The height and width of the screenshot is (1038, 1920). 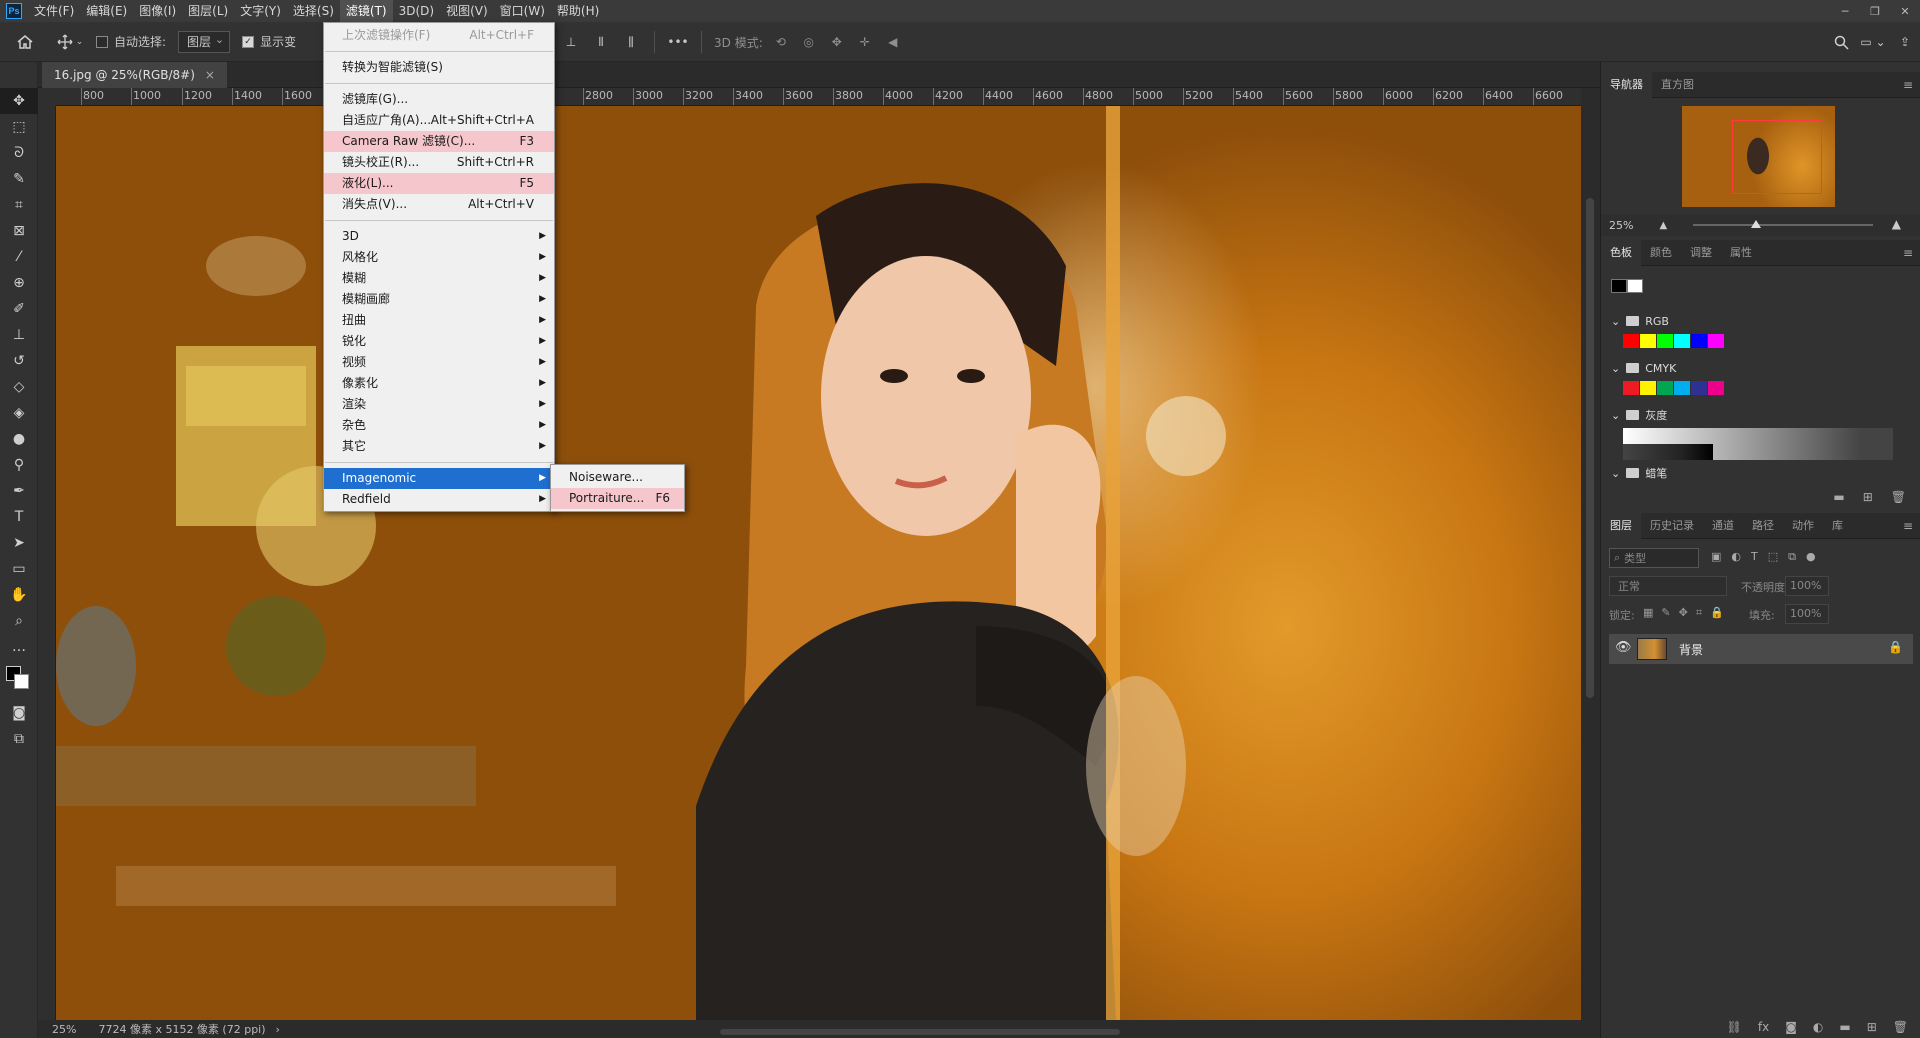 What do you see at coordinates (19, 335) in the screenshot?
I see `clone-stamp-tool-icon: ⊥` at bounding box center [19, 335].